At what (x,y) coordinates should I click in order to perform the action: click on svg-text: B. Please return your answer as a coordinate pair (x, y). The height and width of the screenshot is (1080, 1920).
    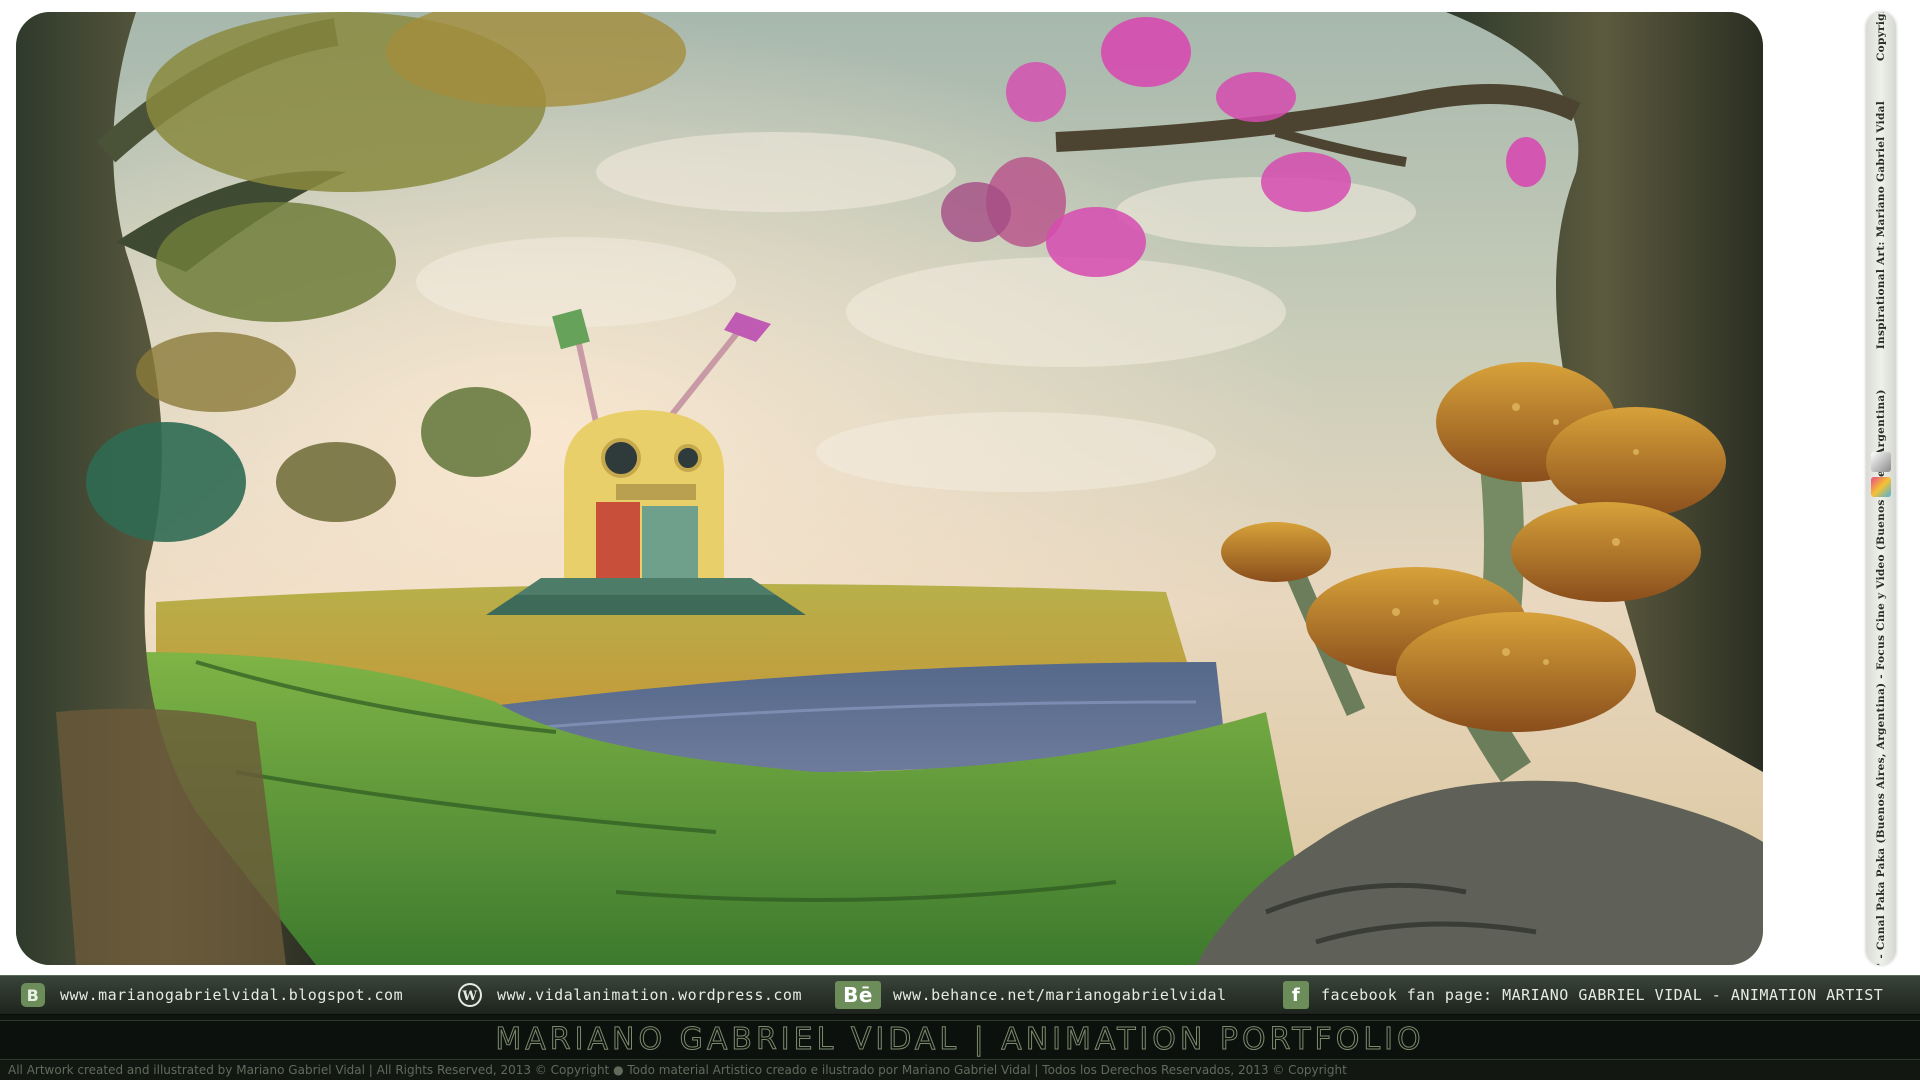
    Looking at the image, I should click on (33, 995).